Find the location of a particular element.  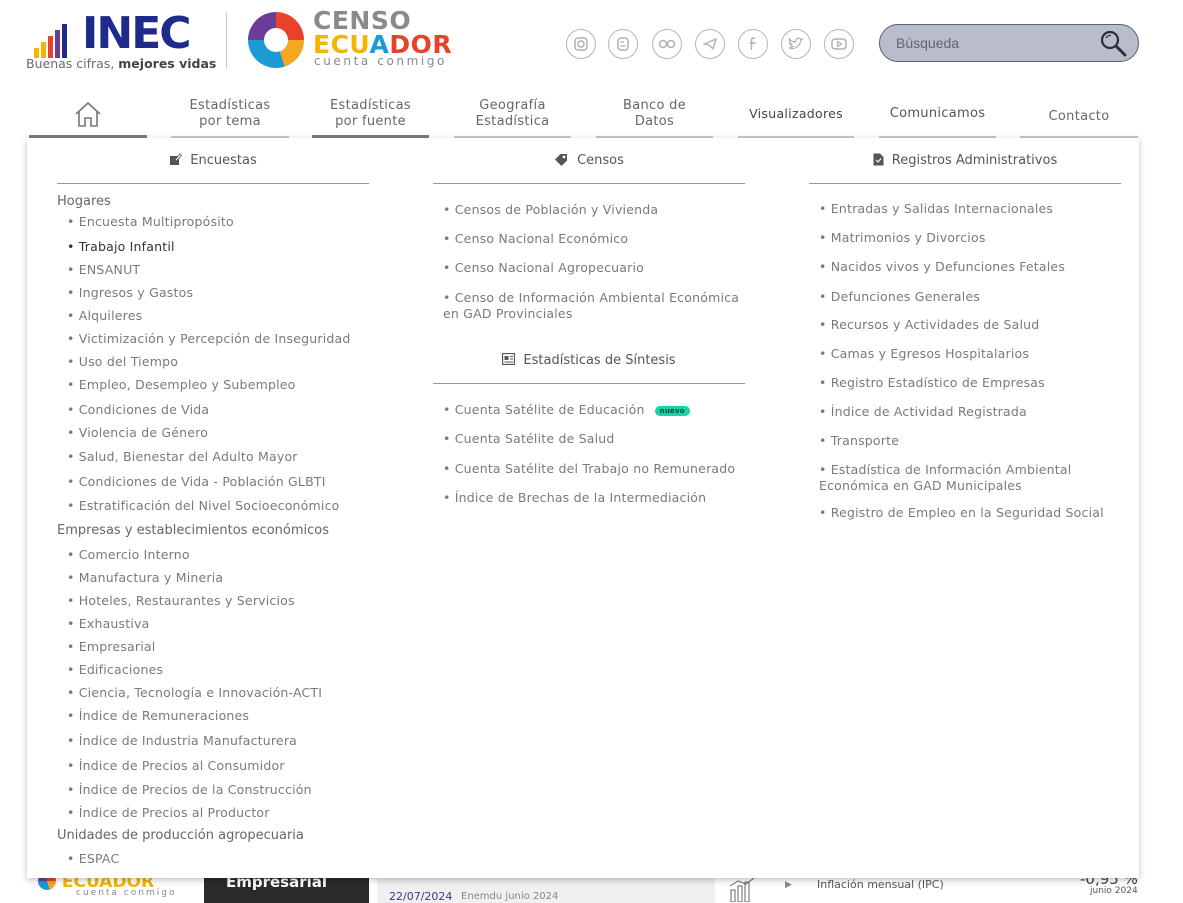

nav-contacto: Contacto is located at coordinates (1079, 114).